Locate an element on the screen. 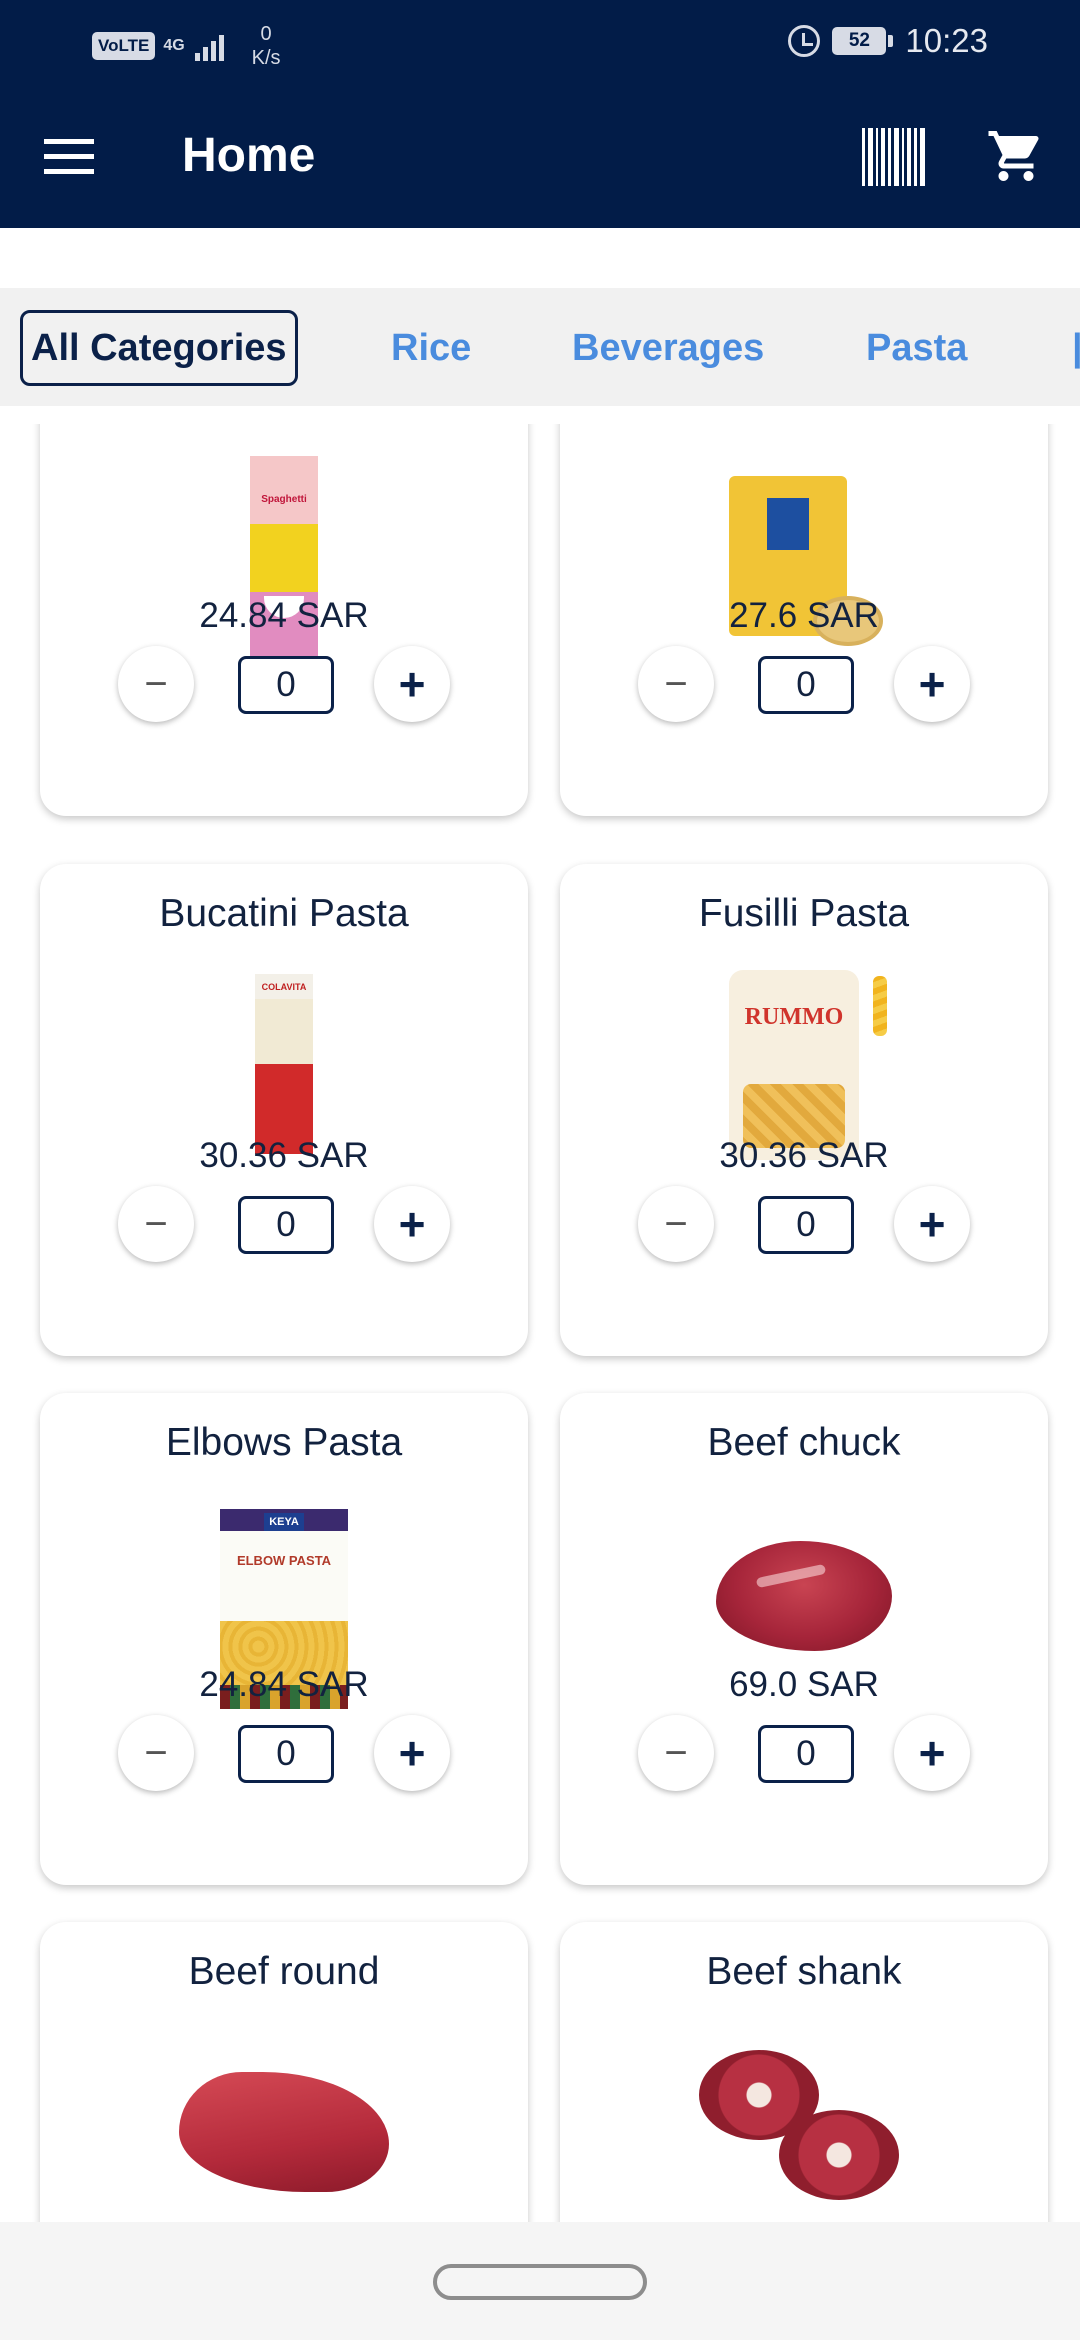  pack-label: COLAVITA is located at coordinates (284, 987).